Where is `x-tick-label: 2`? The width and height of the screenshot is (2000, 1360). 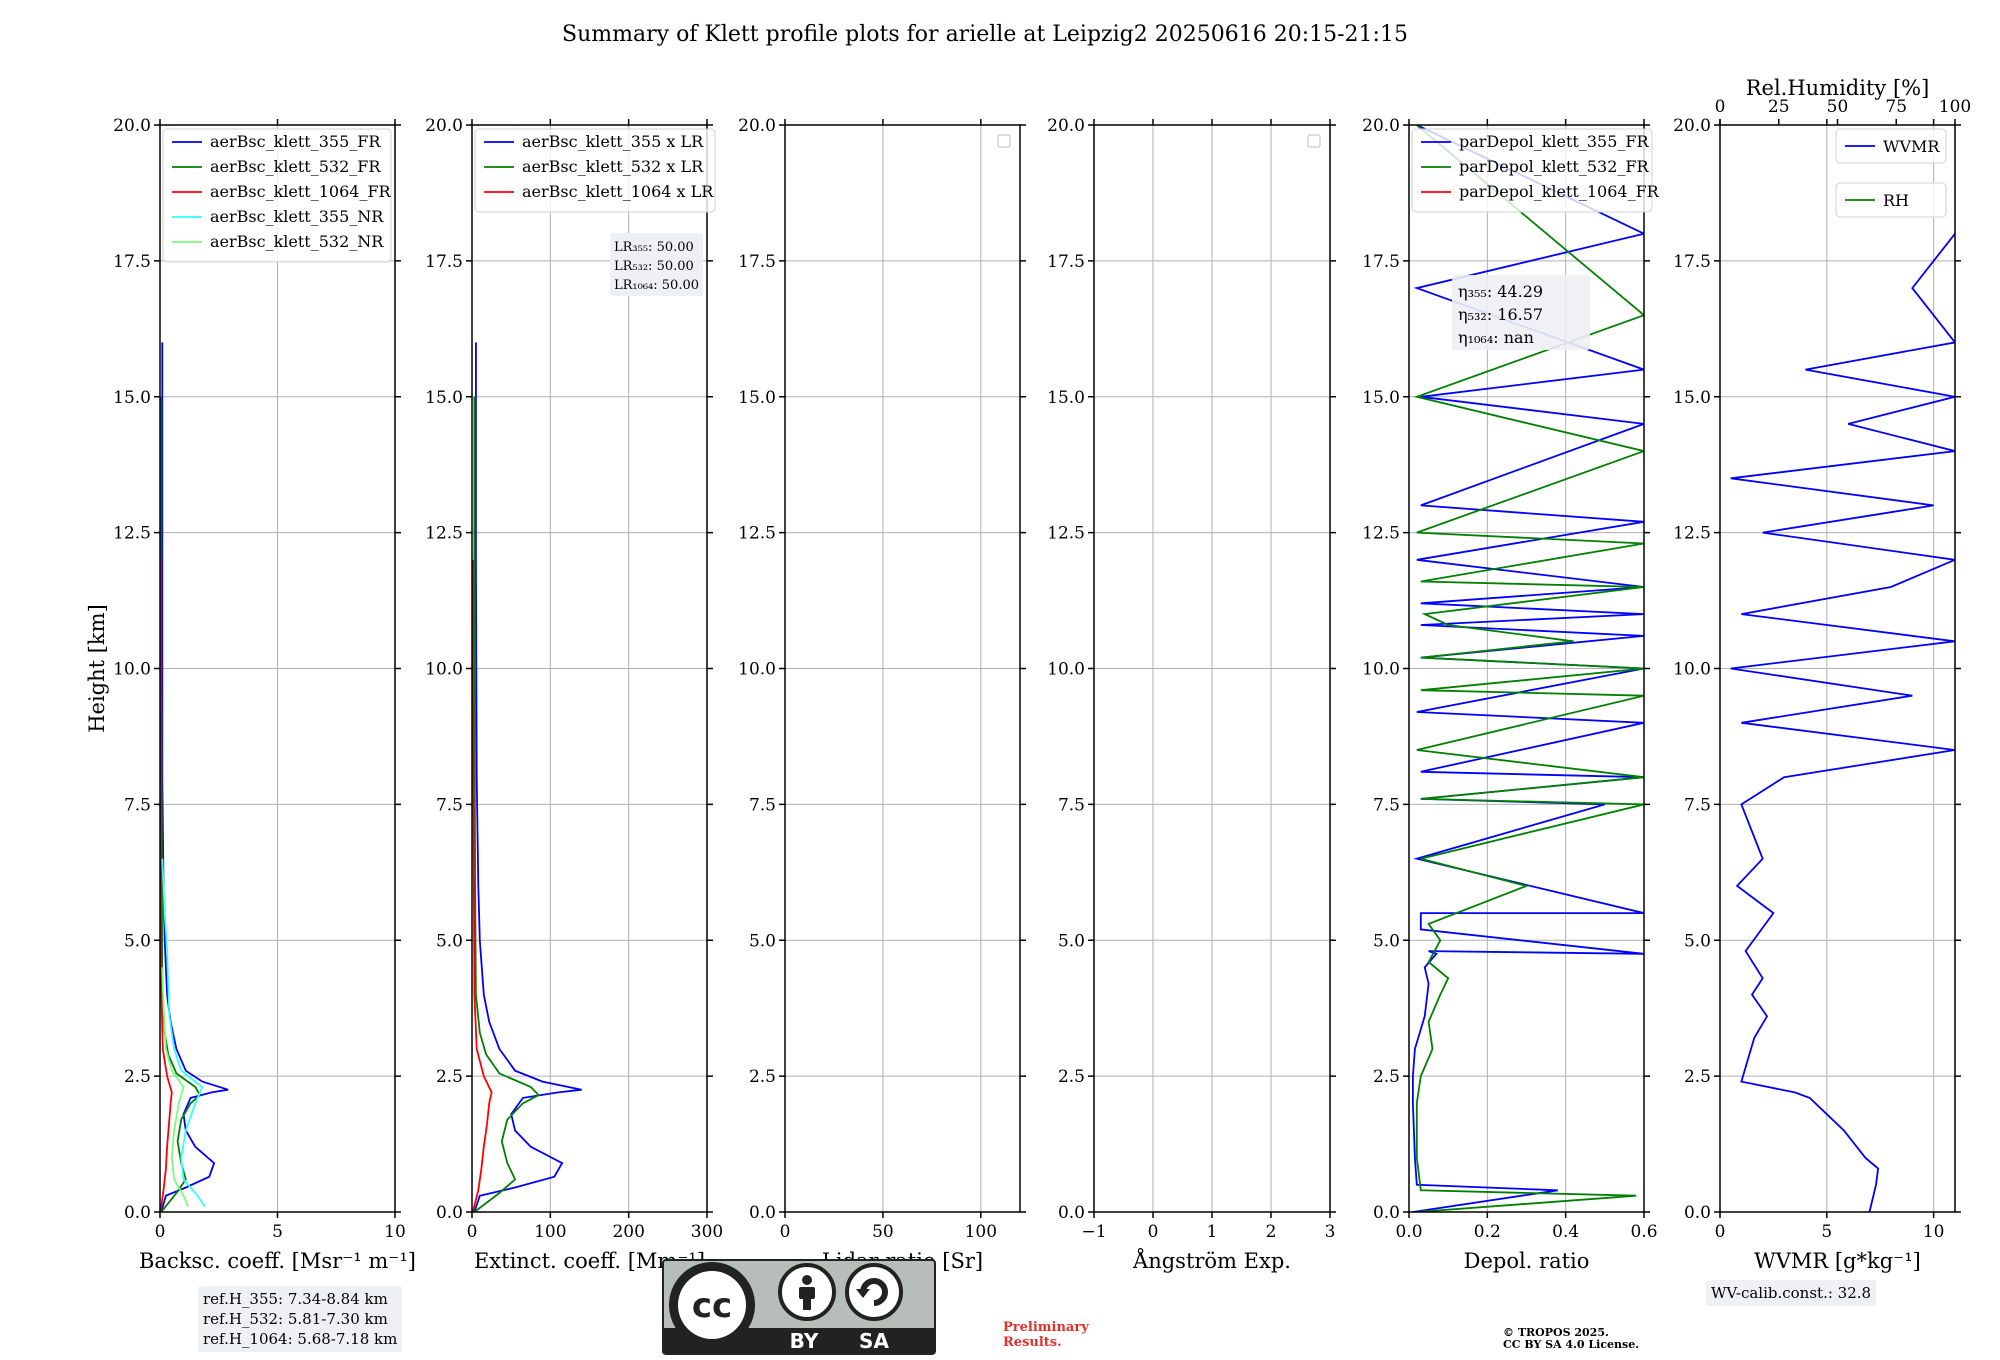
x-tick-label: 2 is located at coordinates (1271, 1232).